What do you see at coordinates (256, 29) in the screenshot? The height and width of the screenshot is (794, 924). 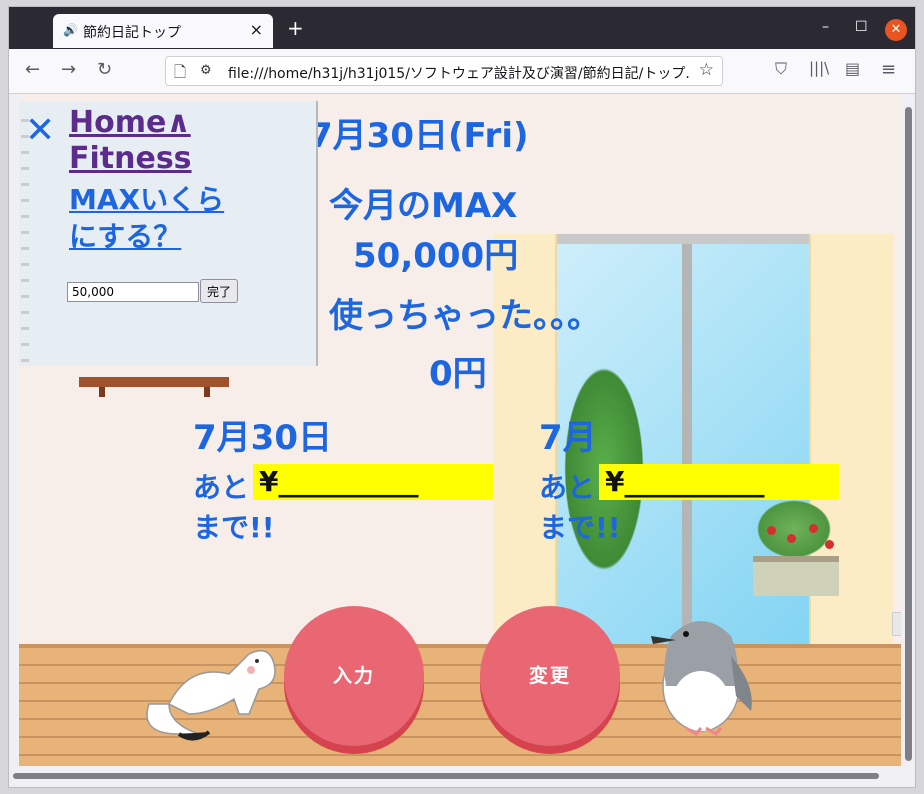 I see `close-tab-icon: ×` at bounding box center [256, 29].